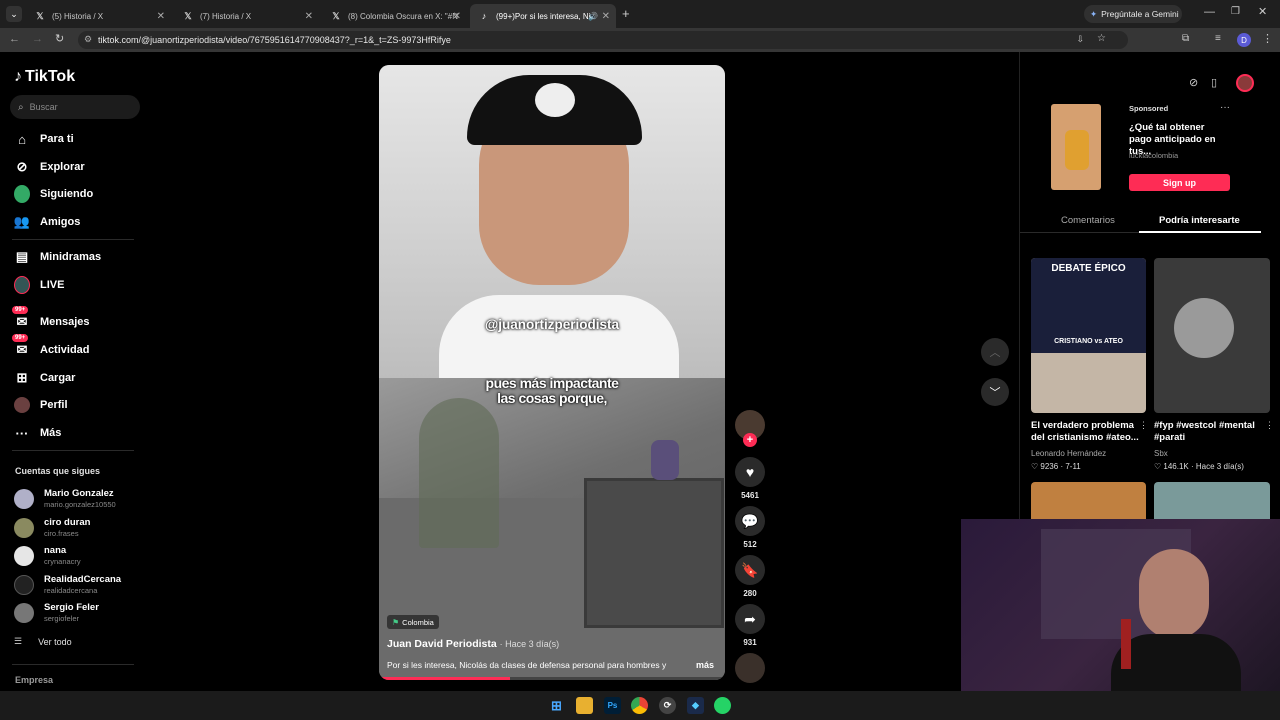  I want to click on tab-list-chevron-icon: ⌄, so click(14, 14).